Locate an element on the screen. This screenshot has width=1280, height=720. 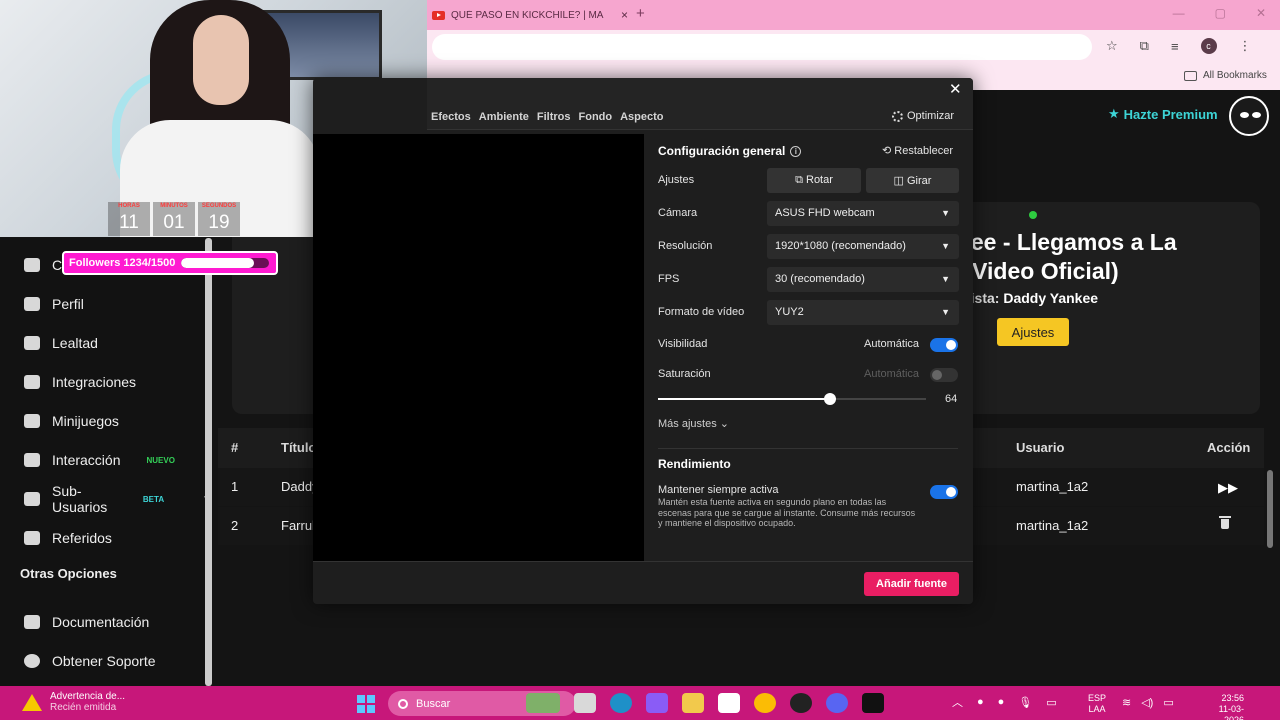
resolution-select: 1920*1080 (recomendado) ▼ is located at coordinates (863, 246).